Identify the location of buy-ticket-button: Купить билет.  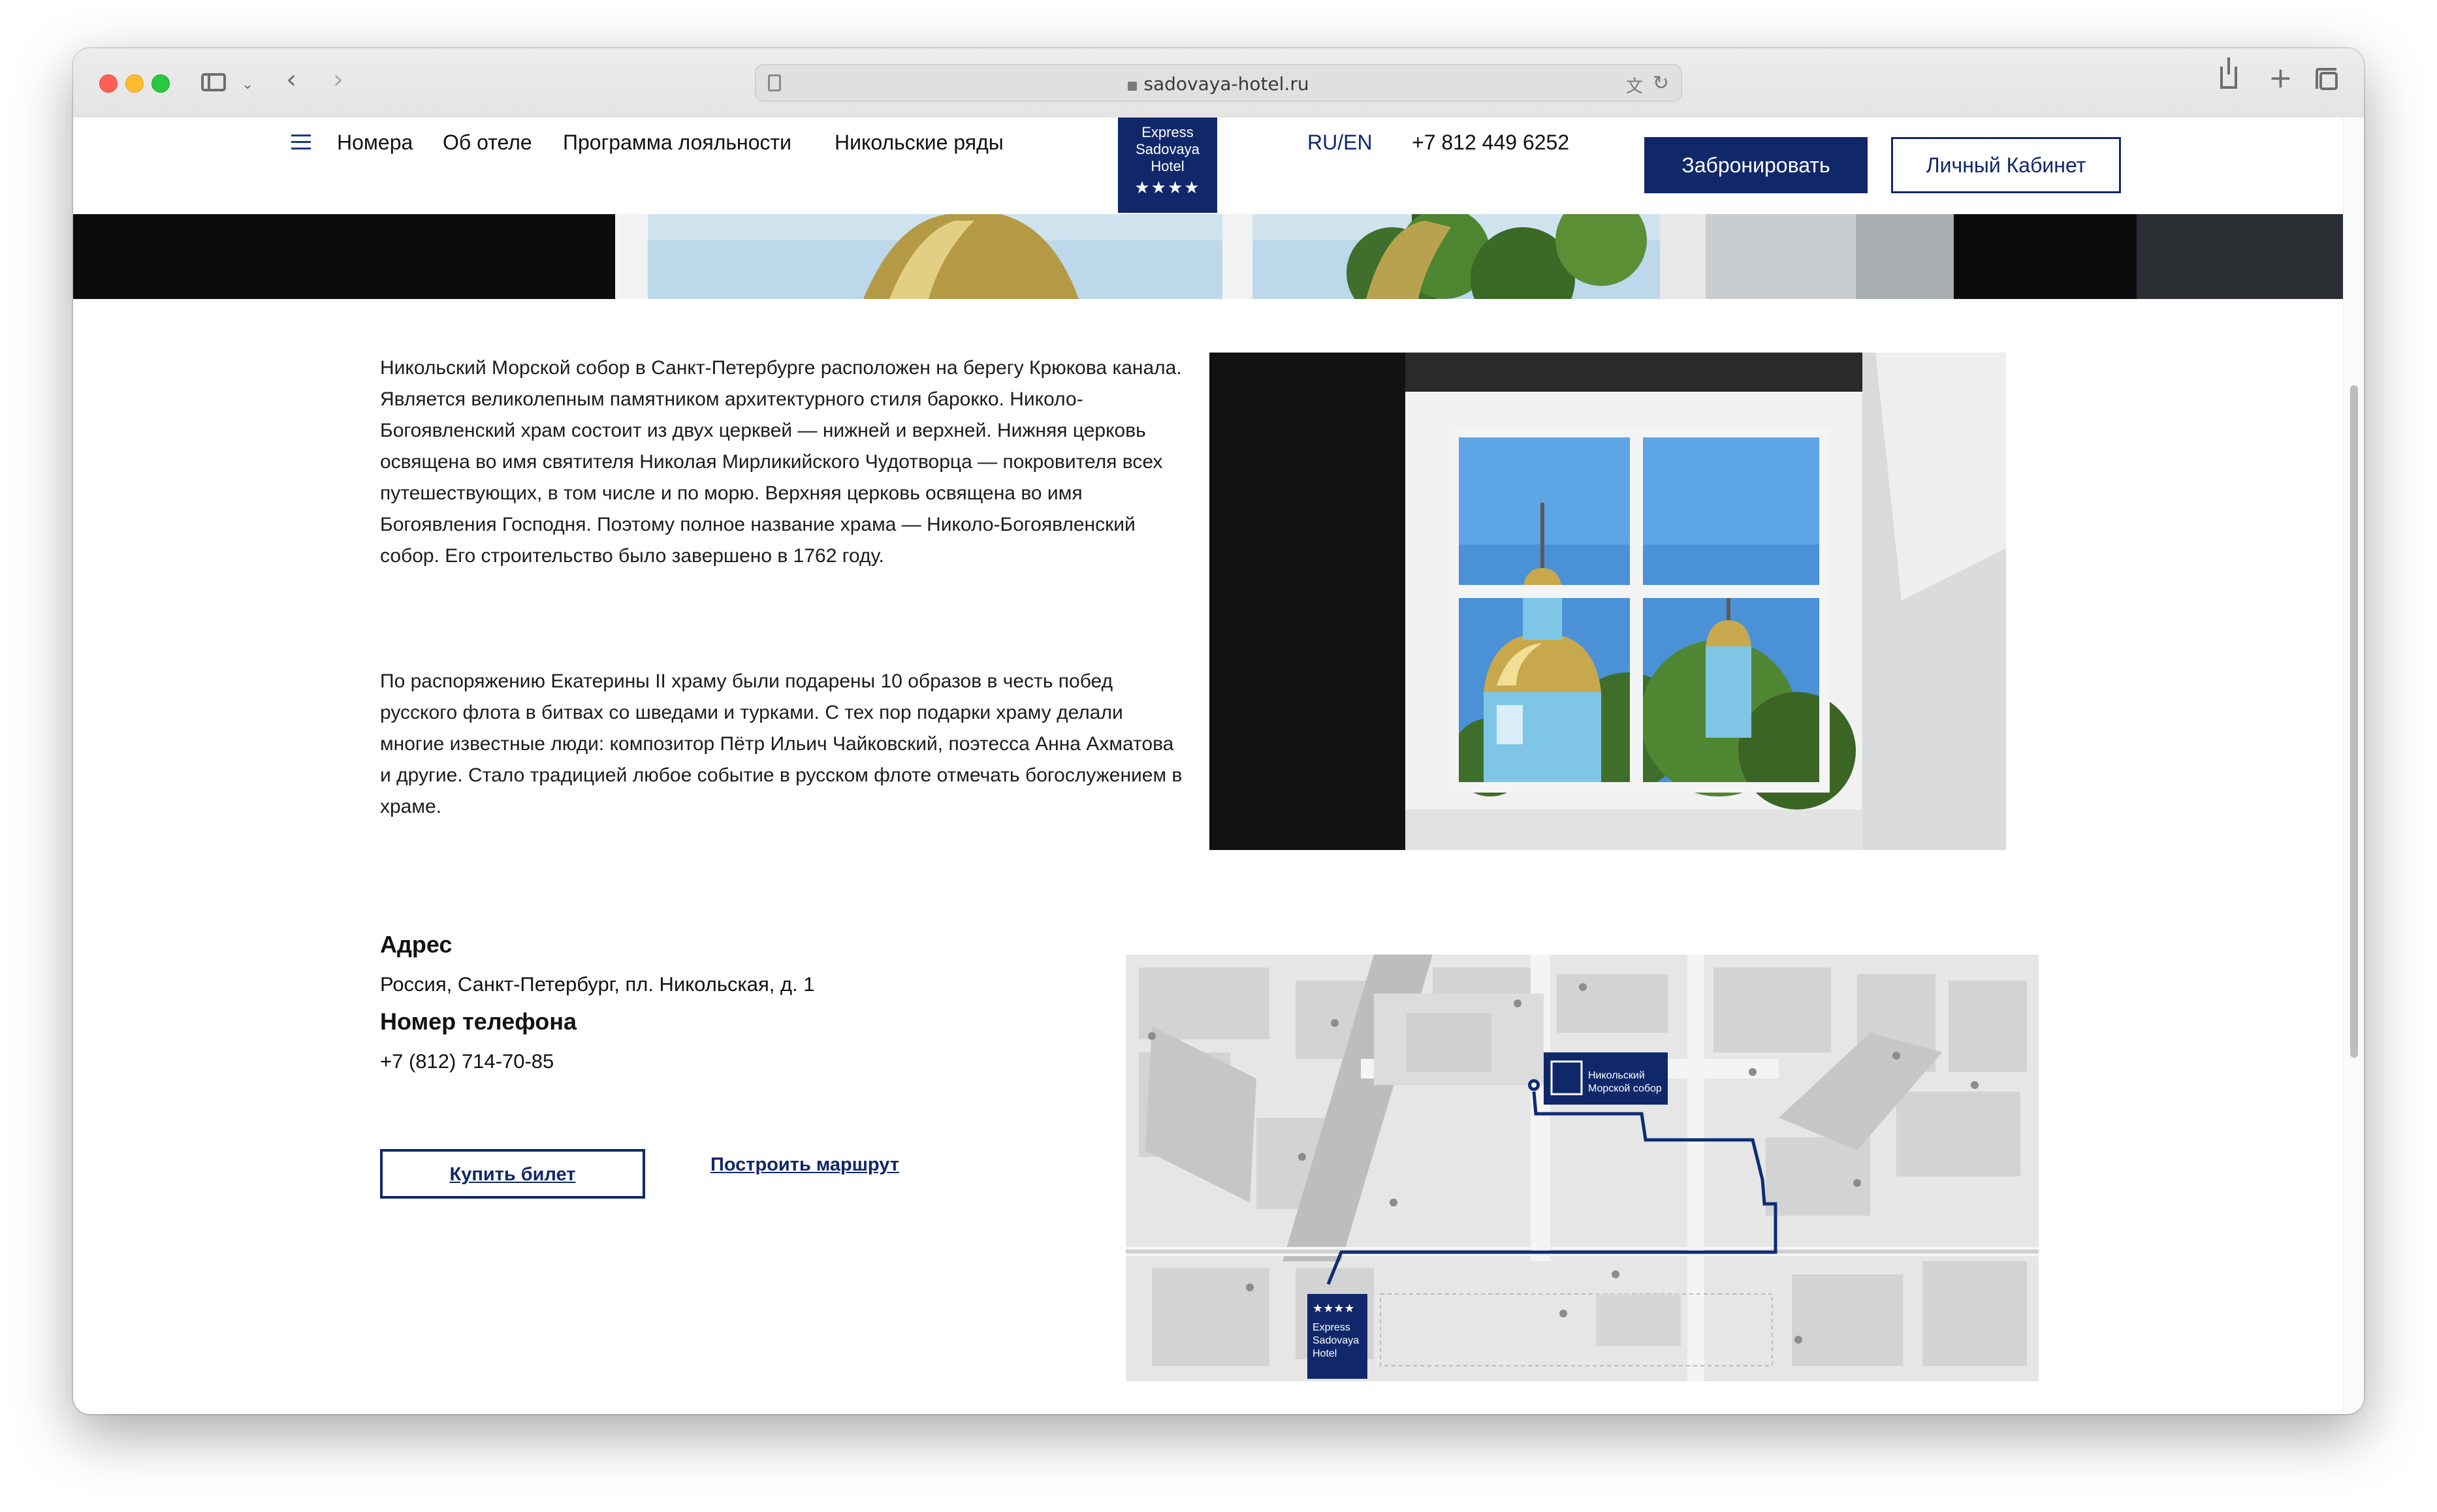
(513, 1174).